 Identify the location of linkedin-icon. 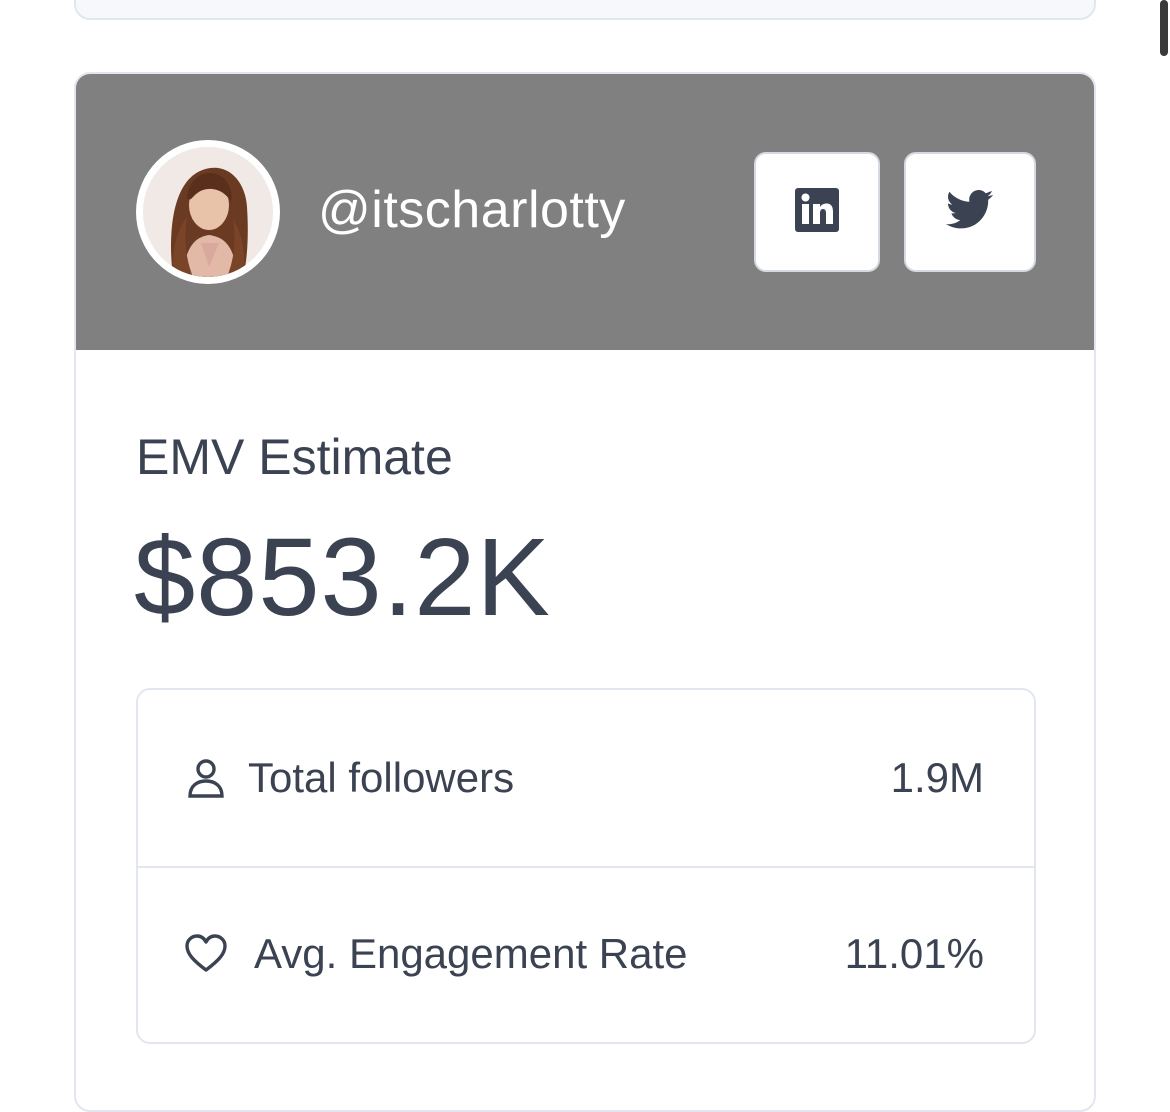
(817, 212).